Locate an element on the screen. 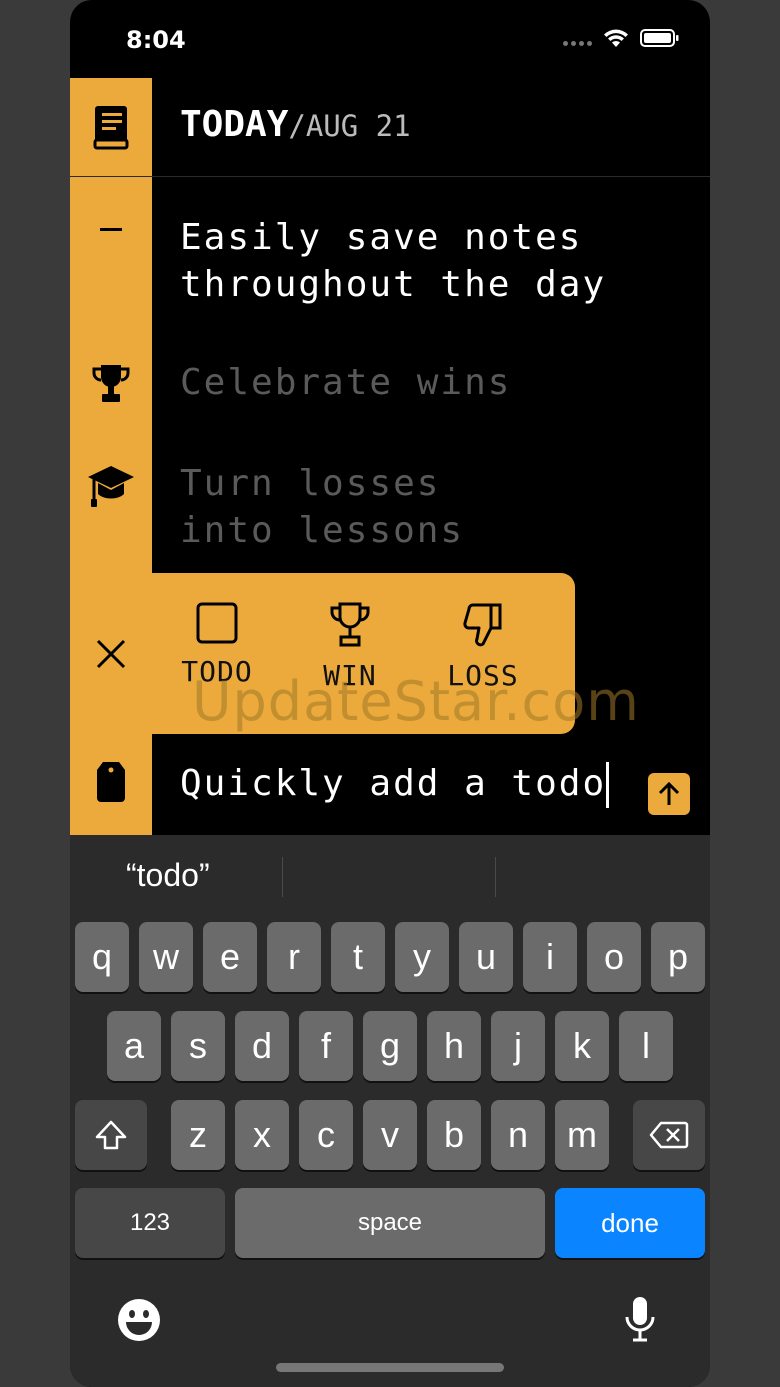 Image resolution: width=780 pixels, height=1387 pixels. shift-icon is located at coordinates (111, 1135).